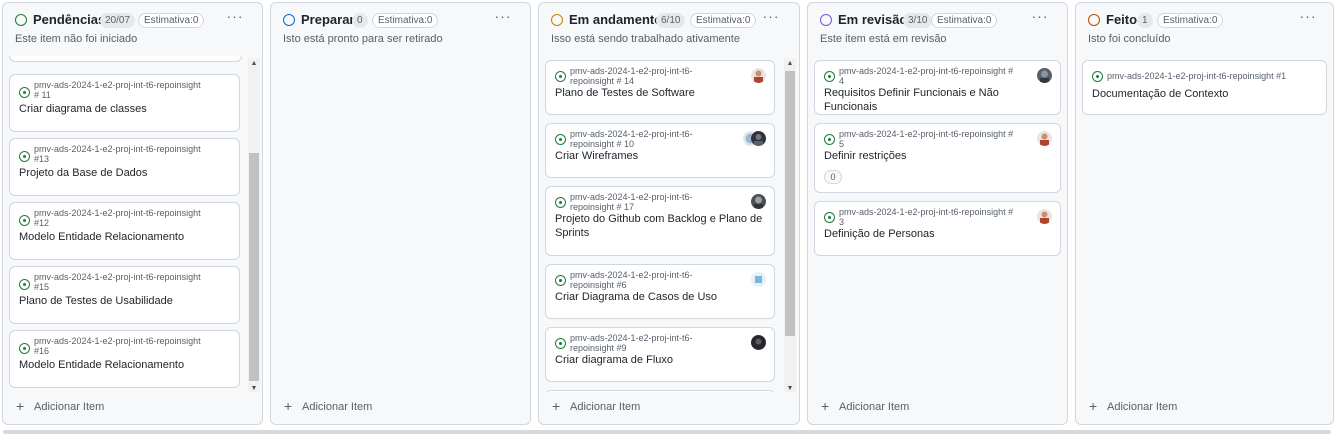 This screenshot has width=1334, height=435. I want to click on card-title: Plano de Testes de Software, so click(659, 93).